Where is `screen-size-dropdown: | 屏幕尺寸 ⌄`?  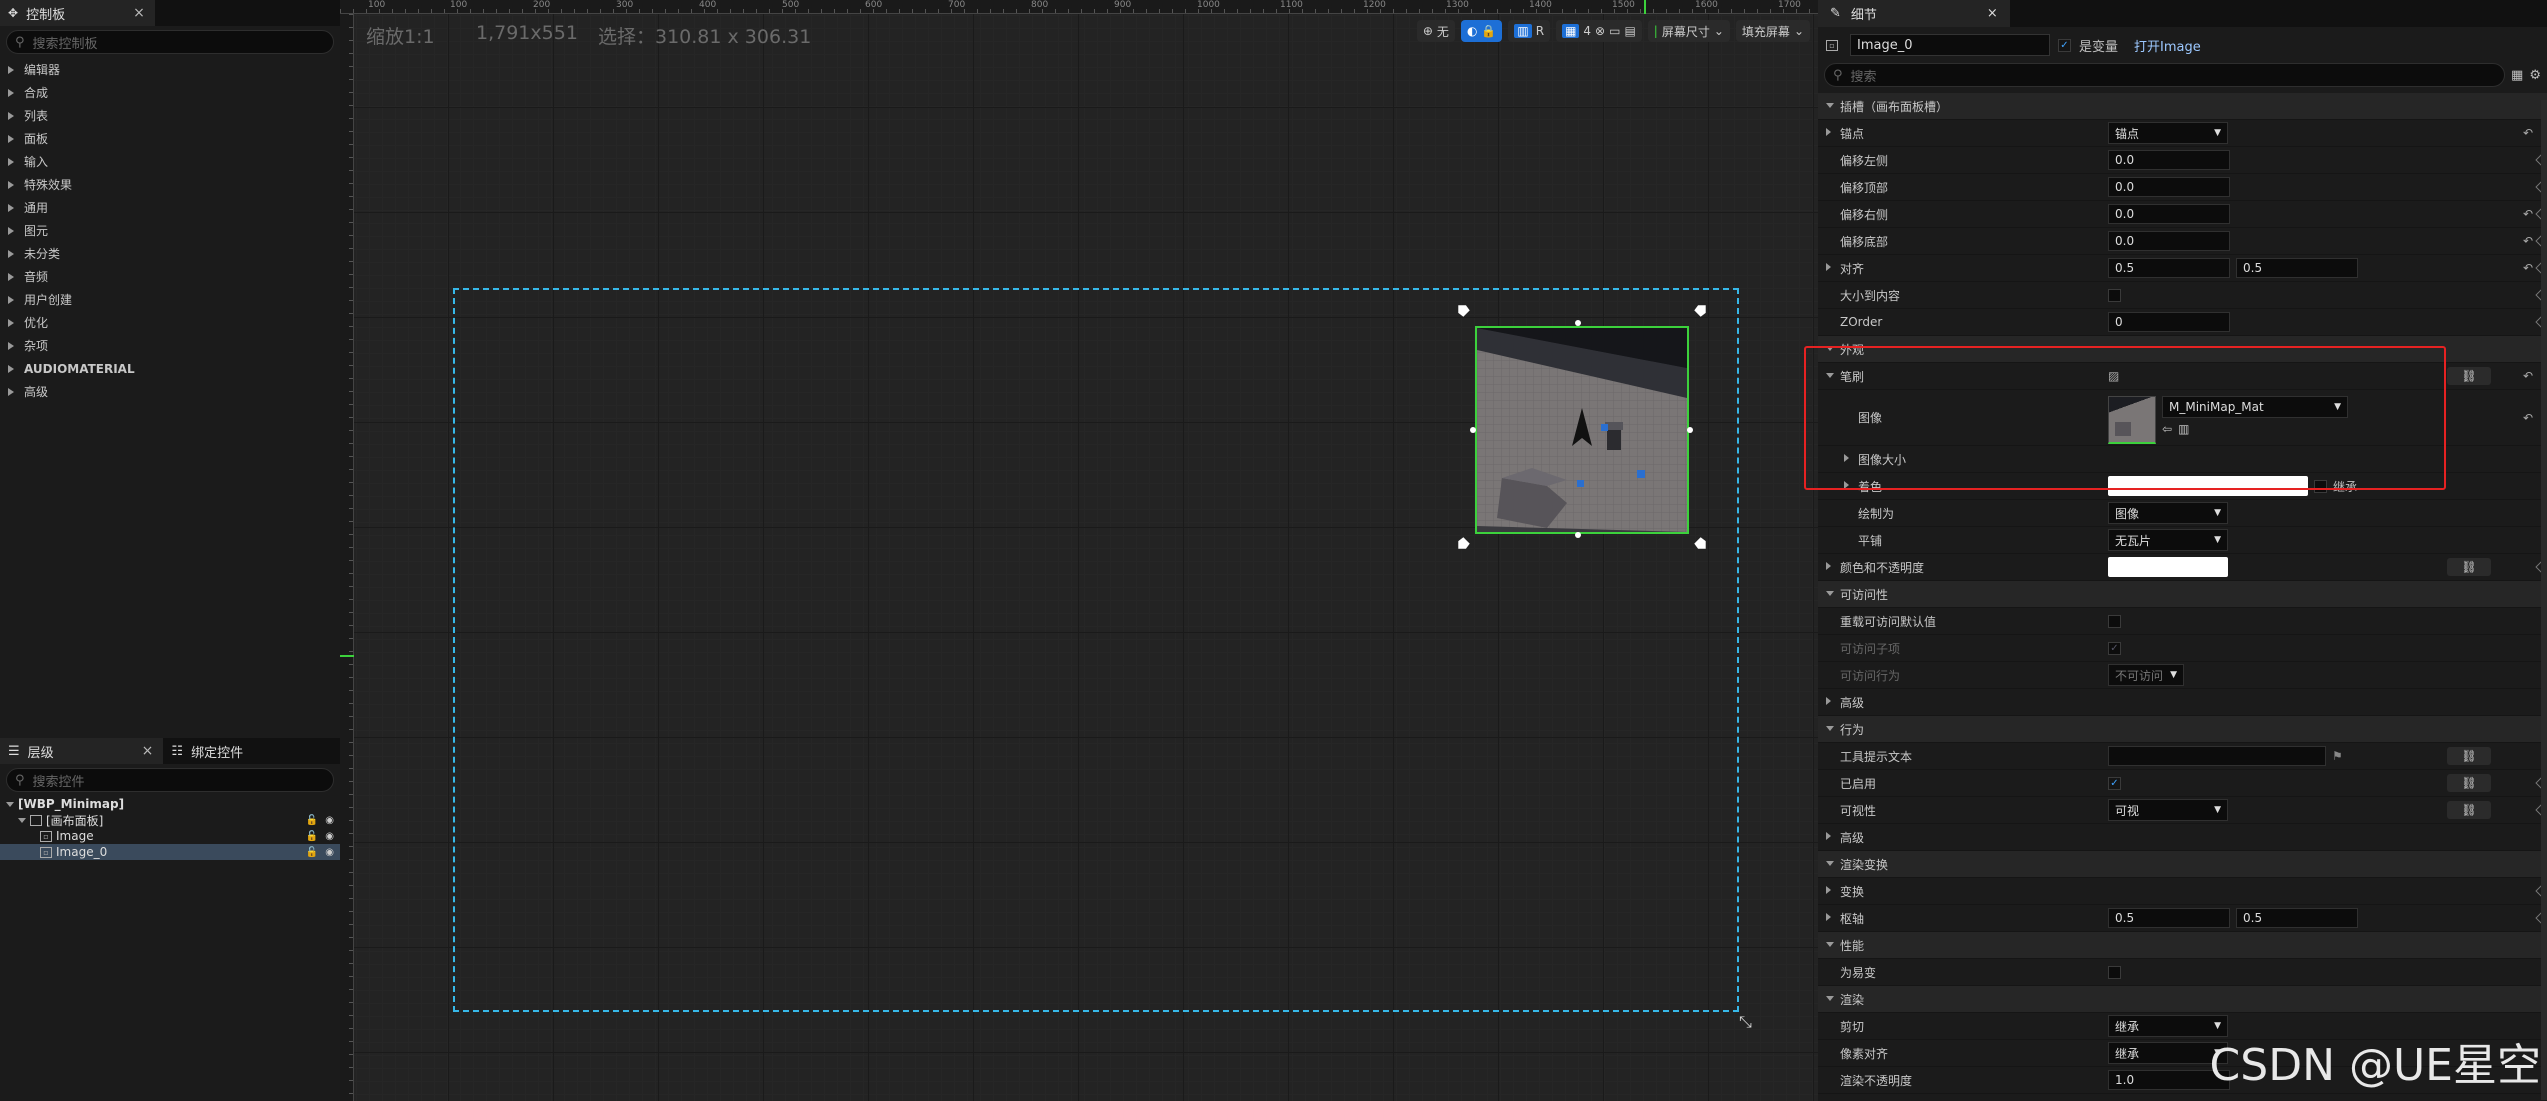 screen-size-dropdown: | 屏幕尺寸 ⌄ is located at coordinates (1688, 31).